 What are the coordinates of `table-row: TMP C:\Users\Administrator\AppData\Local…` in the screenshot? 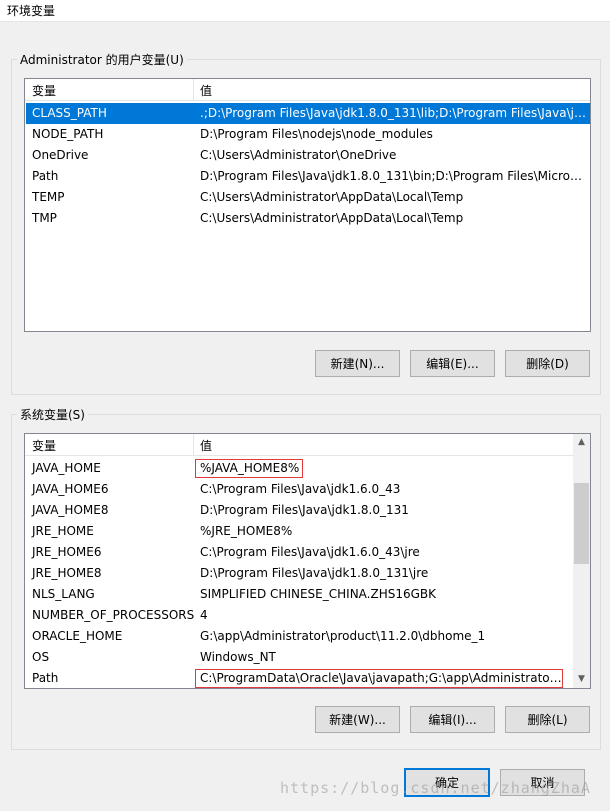 It's located at (308, 218).